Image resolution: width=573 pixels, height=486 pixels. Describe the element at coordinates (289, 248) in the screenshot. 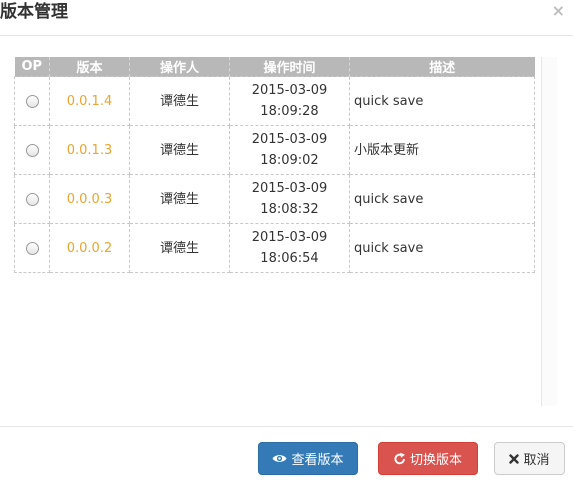

I see `time-cell: 2015-03-09 18:06:54` at that location.